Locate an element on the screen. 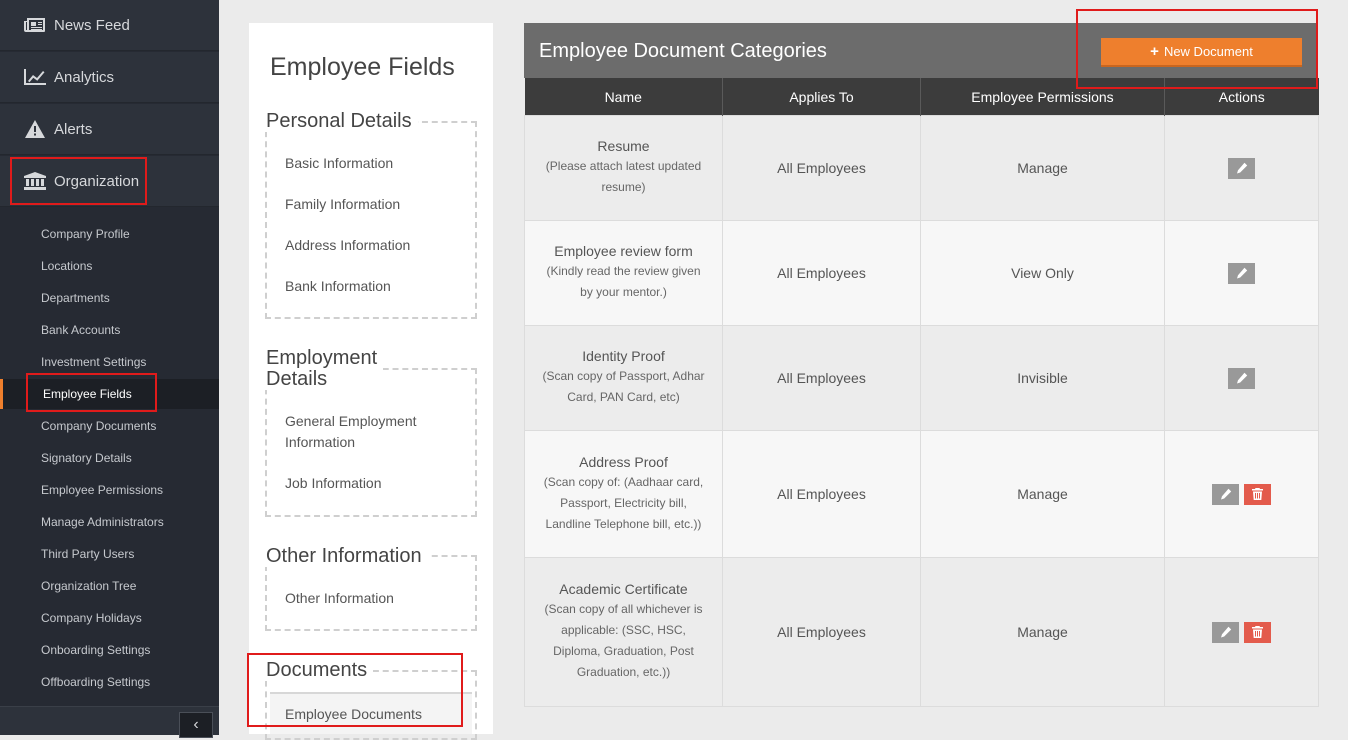 Image resolution: width=1348 pixels, height=740 pixels. sidebar-item-company-holidays: Company Holidays is located at coordinates (109, 618).